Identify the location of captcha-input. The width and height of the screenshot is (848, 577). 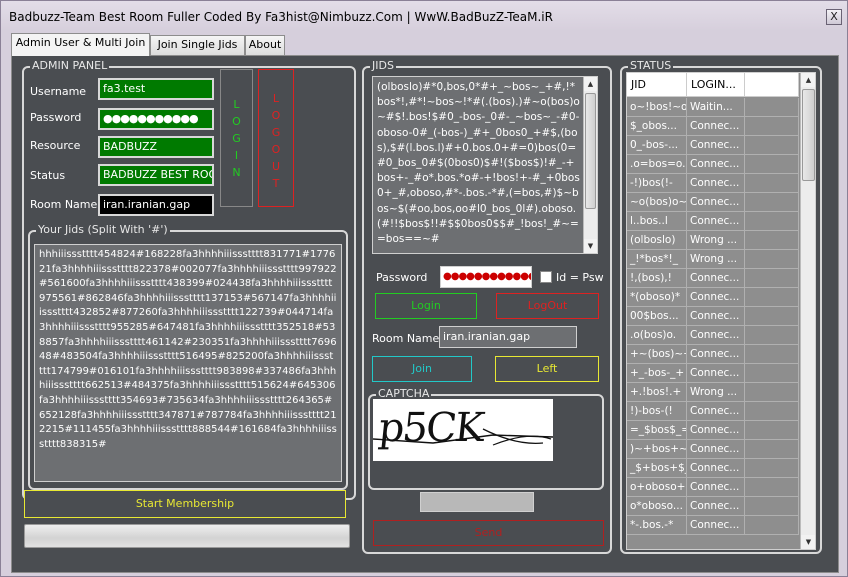
(477, 502).